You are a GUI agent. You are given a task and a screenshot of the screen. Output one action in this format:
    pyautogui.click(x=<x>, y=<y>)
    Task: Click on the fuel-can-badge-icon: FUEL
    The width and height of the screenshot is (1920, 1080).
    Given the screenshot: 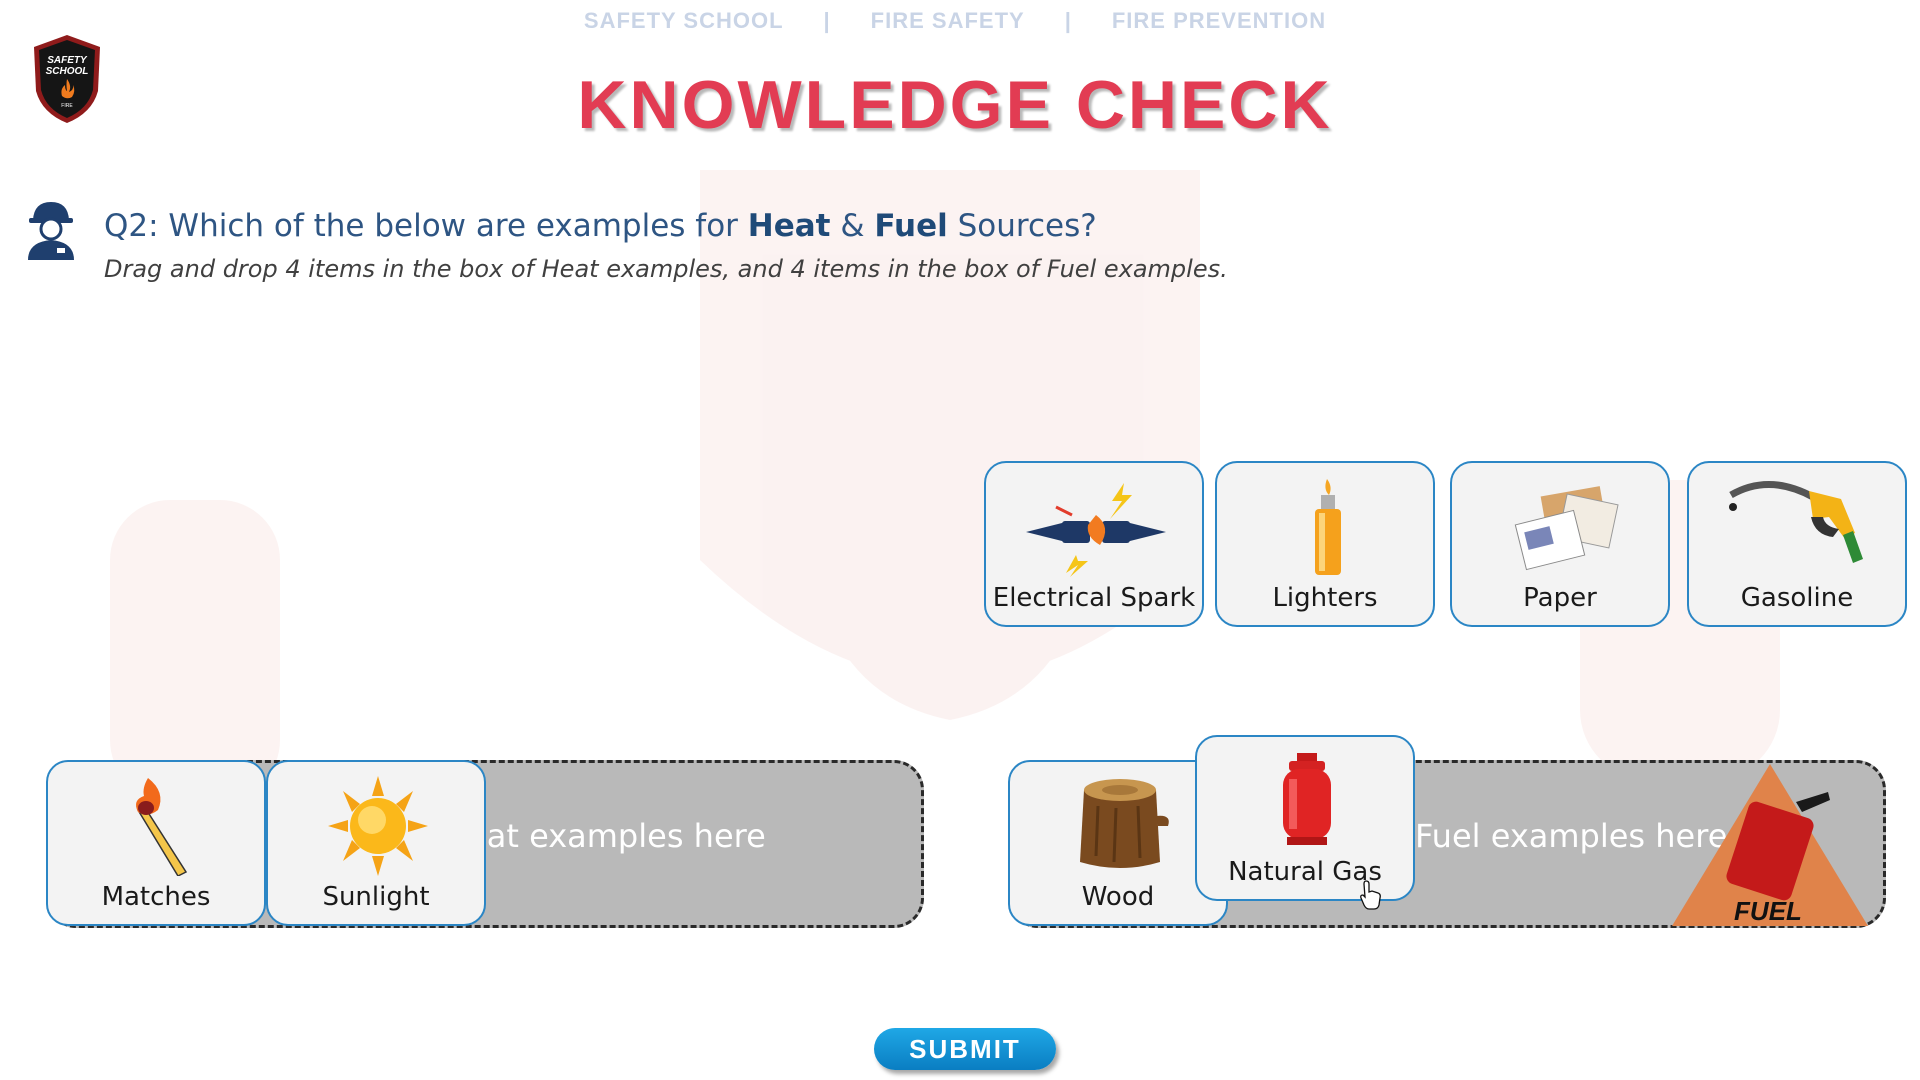 What is the action you would take?
    pyautogui.click(x=1770, y=845)
    